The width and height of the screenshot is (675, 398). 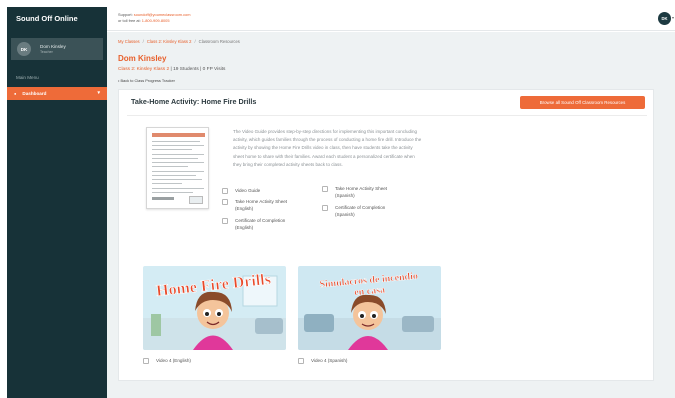 What do you see at coordinates (214, 69) in the screenshot?
I see `visit-count: 0 FP Visits` at bounding box center [214, 69].